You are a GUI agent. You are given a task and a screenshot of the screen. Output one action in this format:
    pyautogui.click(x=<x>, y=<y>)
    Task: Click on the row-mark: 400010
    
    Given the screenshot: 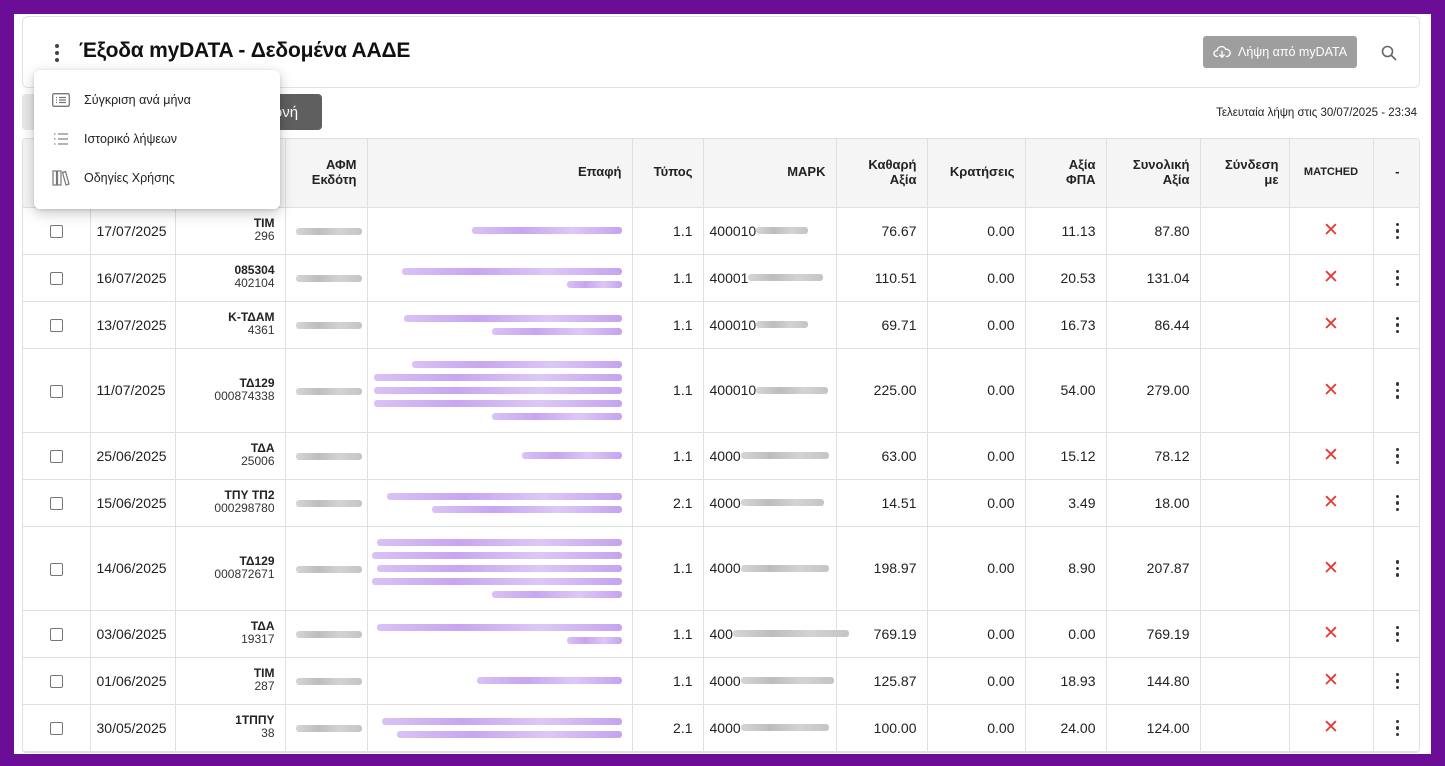 What is the action you would take?
    pyautogui.click(x=770, y=325)
    